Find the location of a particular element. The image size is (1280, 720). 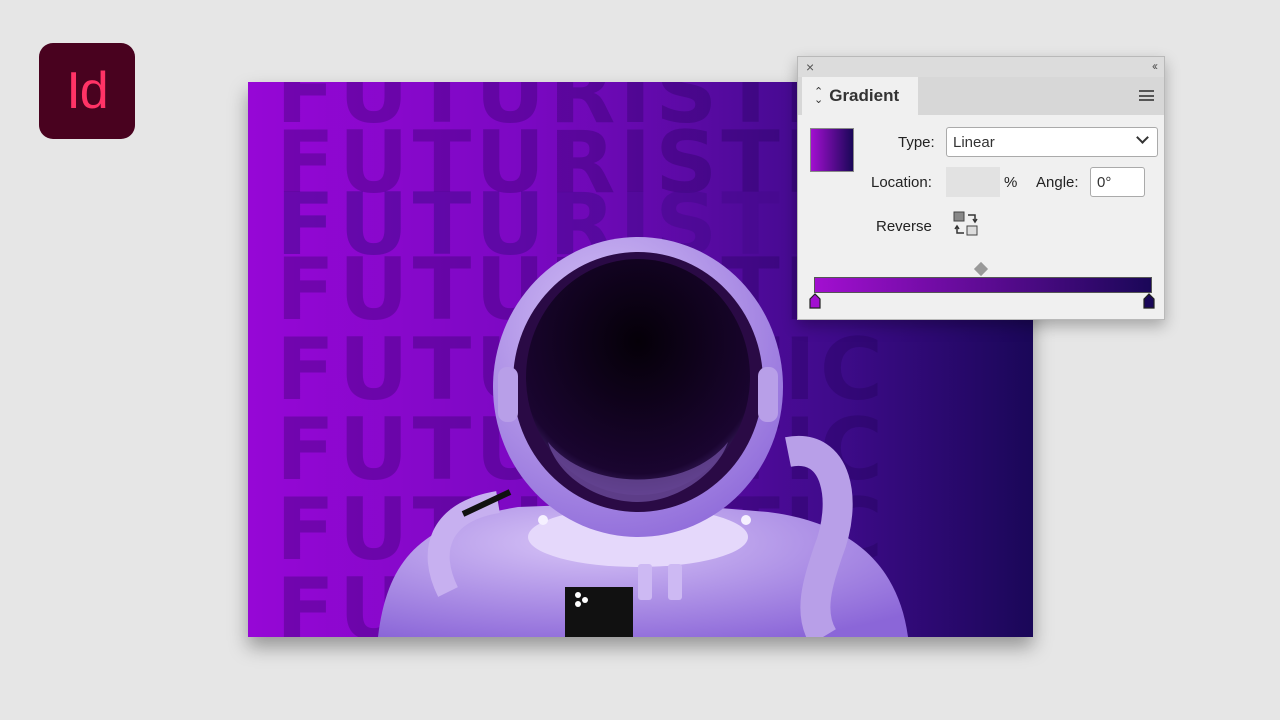

gradient-swatch is located at coordinates (832, 150).